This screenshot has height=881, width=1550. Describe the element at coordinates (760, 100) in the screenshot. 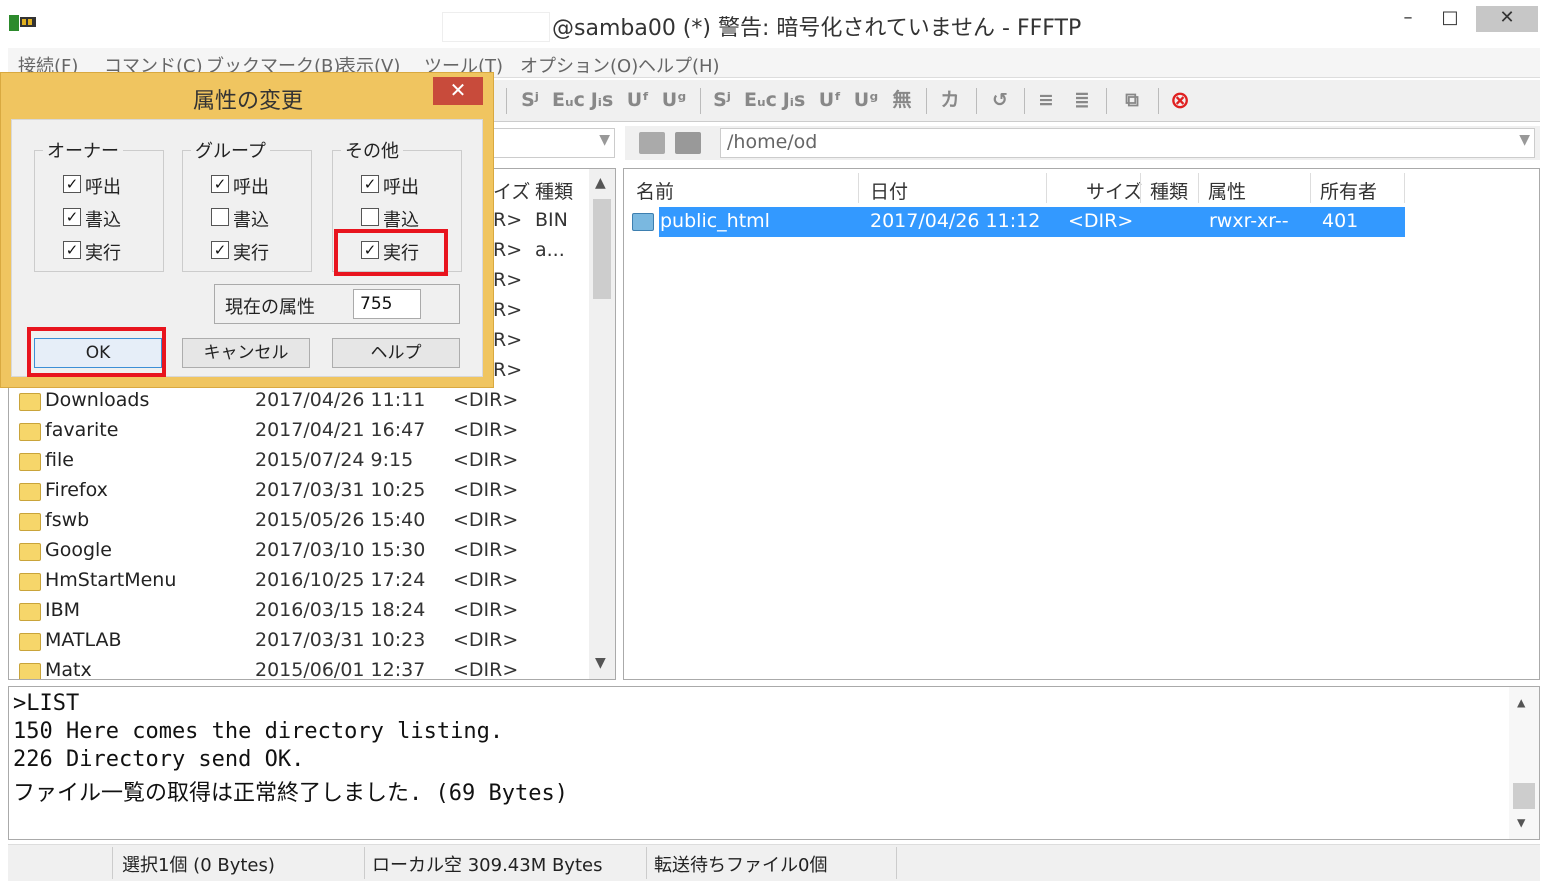

I see `euc-filename-icon: Eᵤc` at that location.